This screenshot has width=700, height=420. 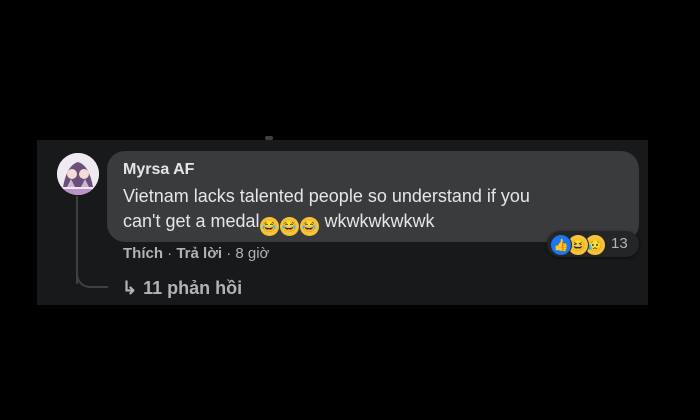 What do you see at coordinates (377, 221) in the screenshot?
I see `comment-text-suffix: wkwkwkwkwk` at bounding box center [377, 221].